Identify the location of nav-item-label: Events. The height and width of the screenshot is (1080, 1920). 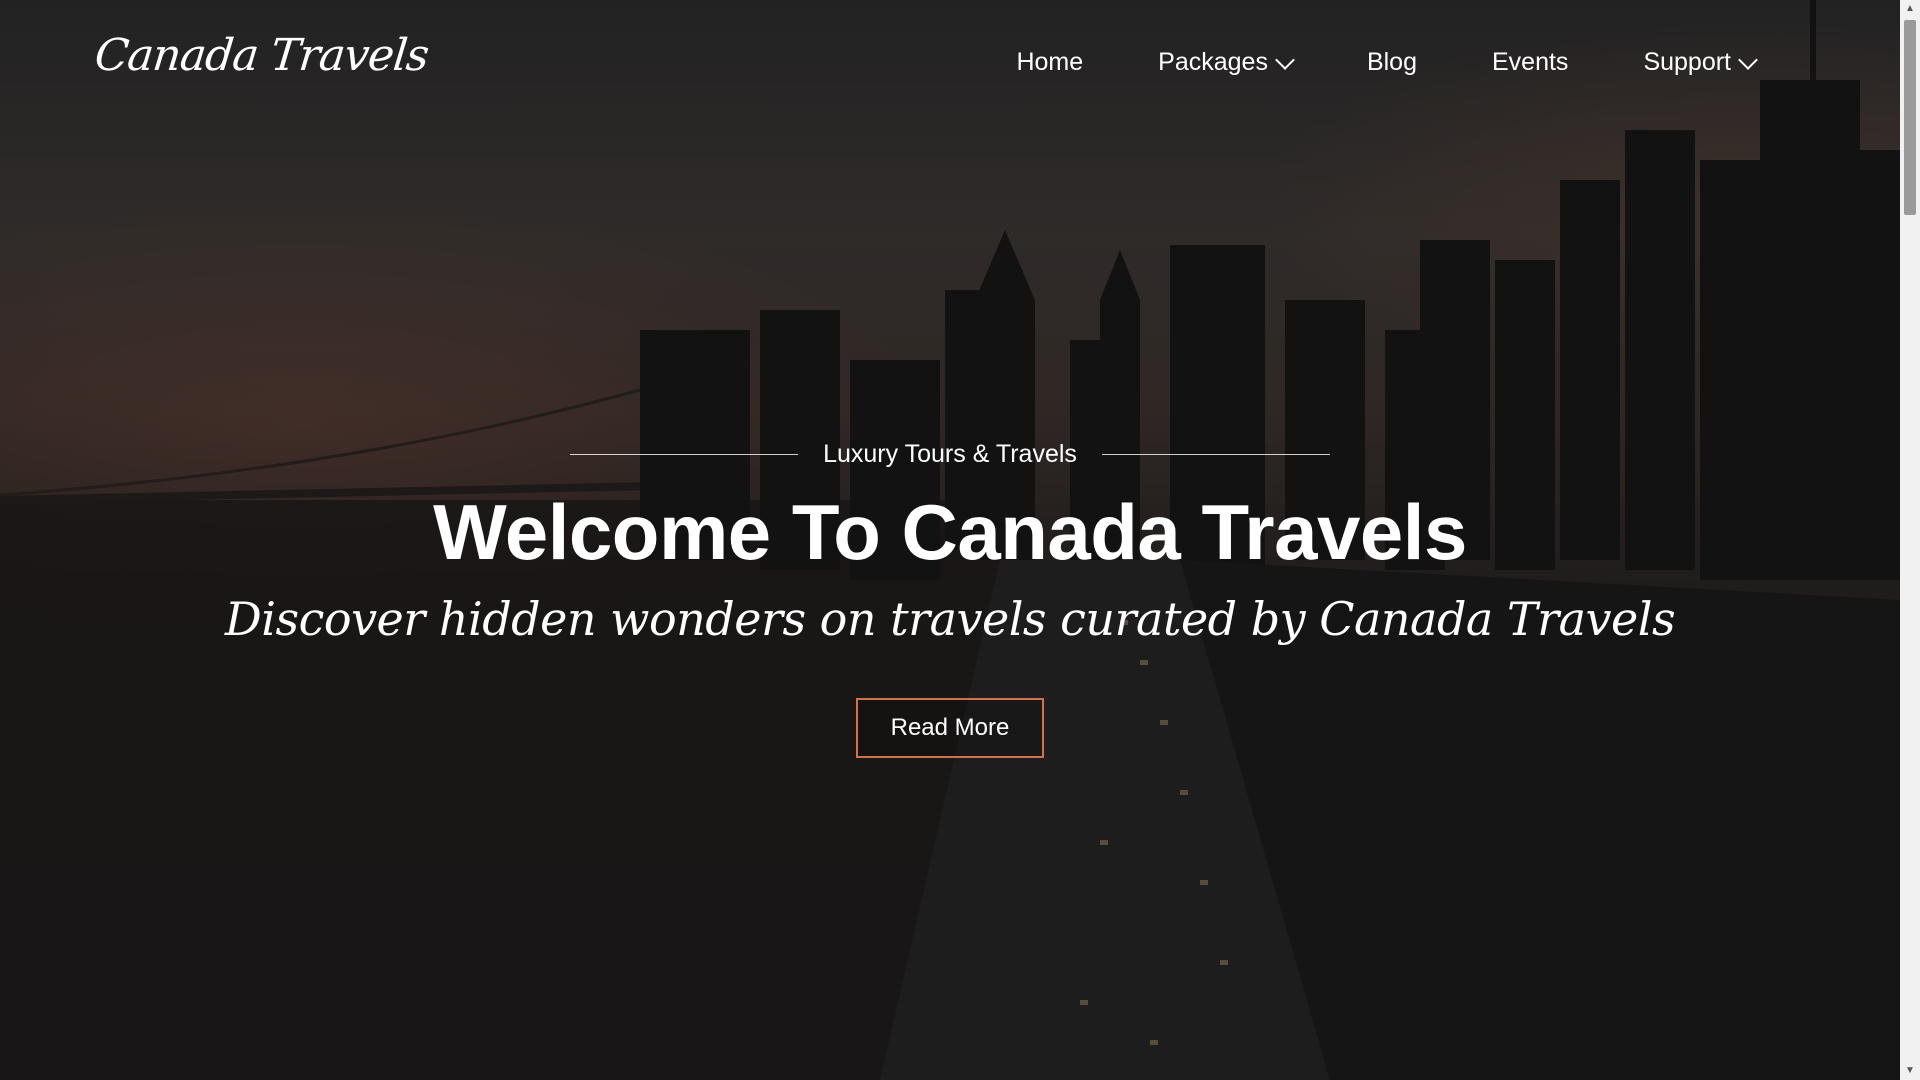
(1530, 62).